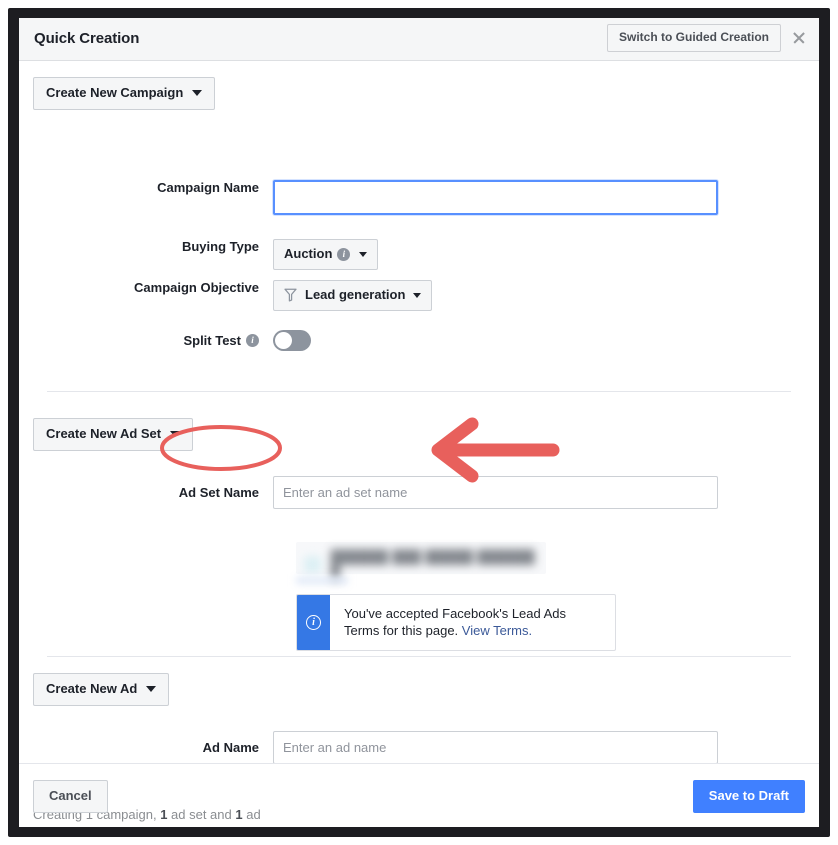 Image resolution: width=838 pixels, height=845 pixels. I want to click on ad-name-input, so click(495, 747).